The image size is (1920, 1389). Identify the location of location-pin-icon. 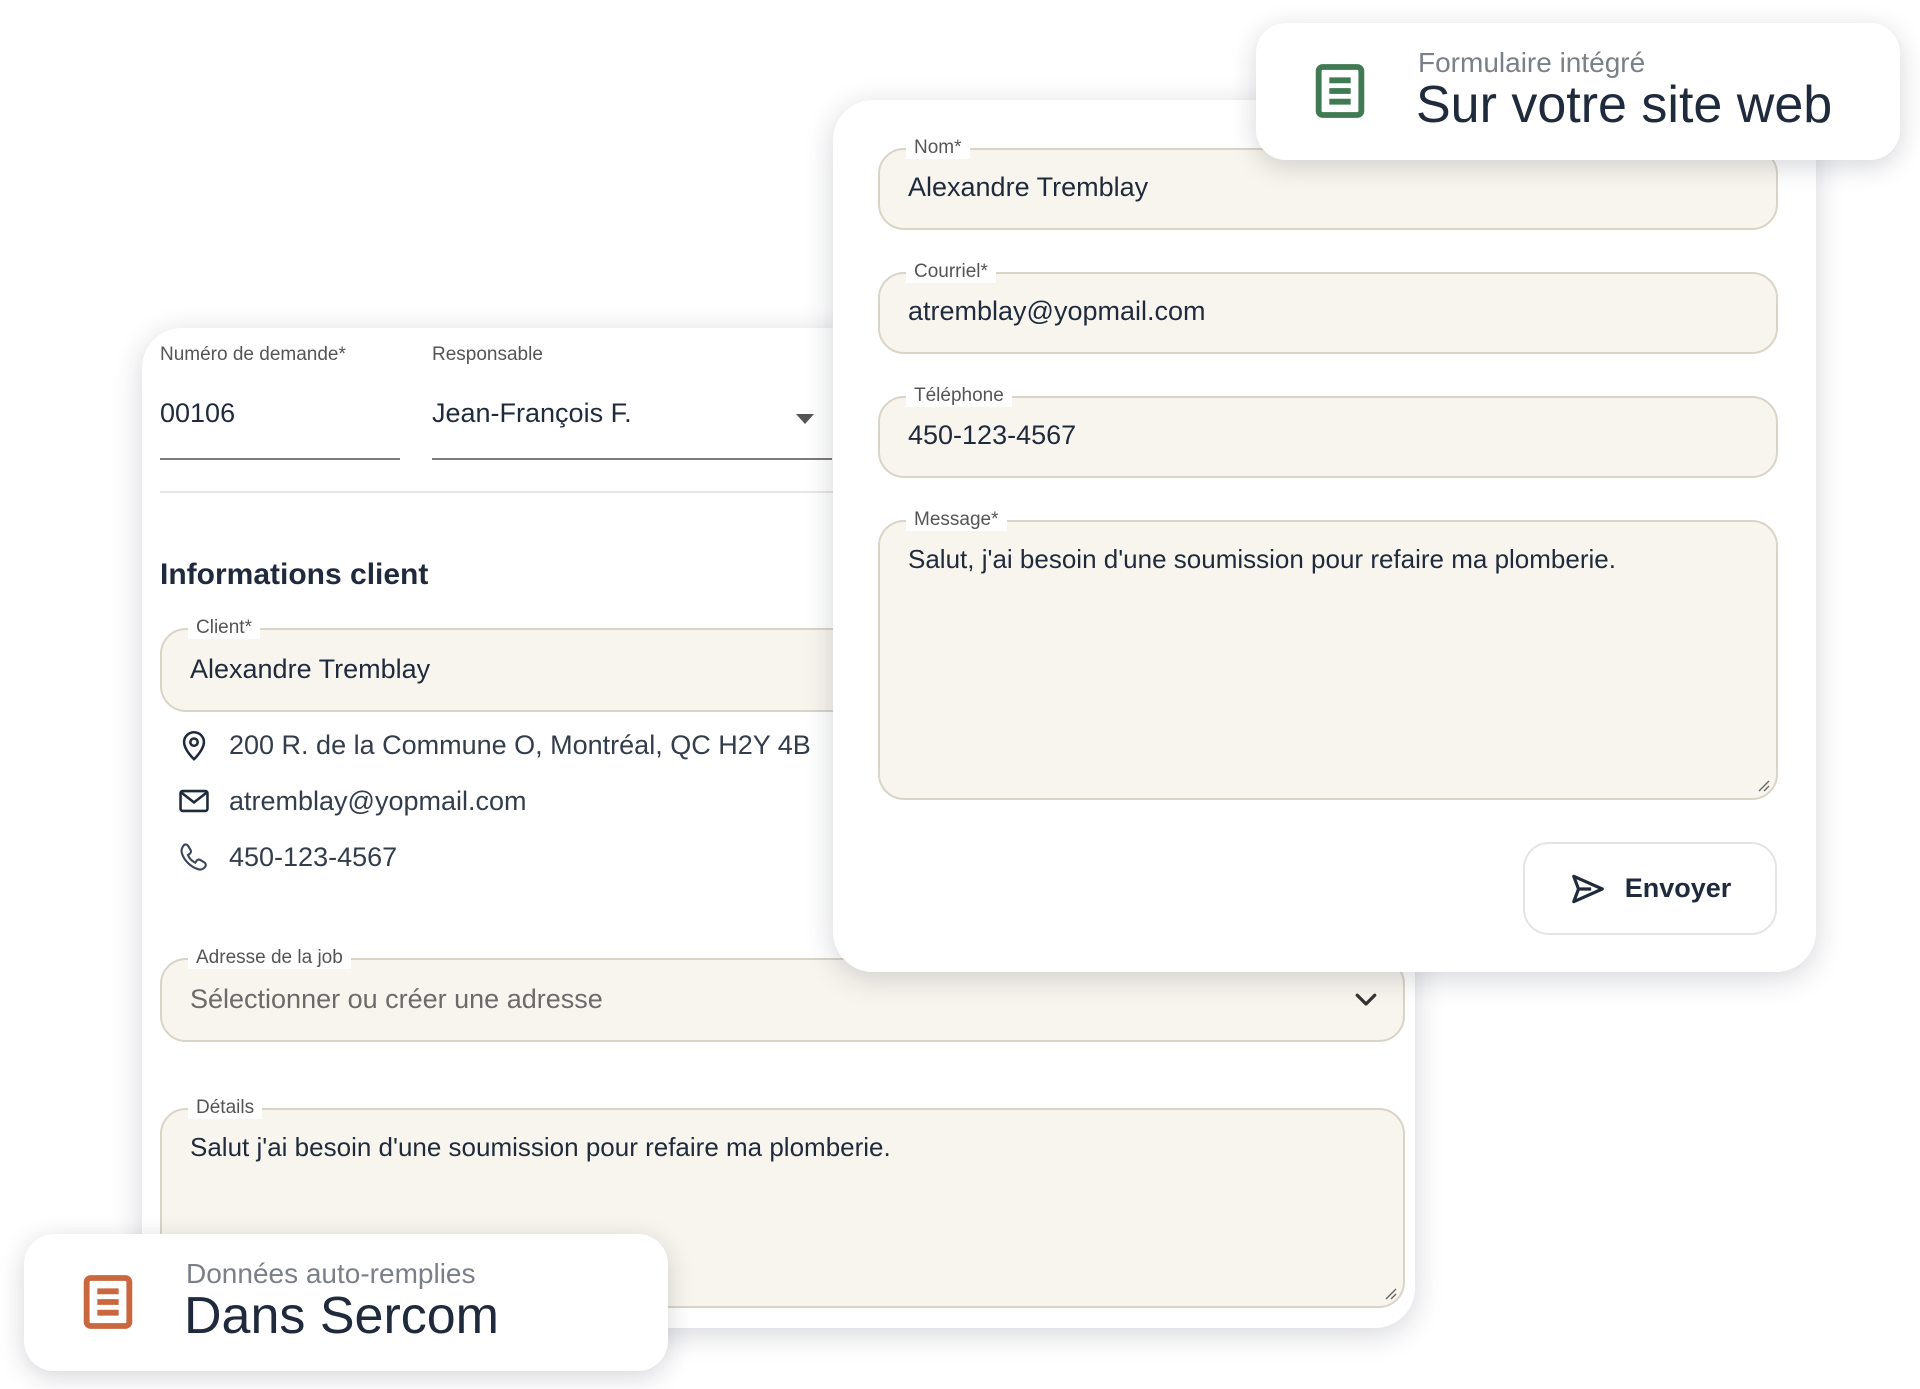
(194, 745).